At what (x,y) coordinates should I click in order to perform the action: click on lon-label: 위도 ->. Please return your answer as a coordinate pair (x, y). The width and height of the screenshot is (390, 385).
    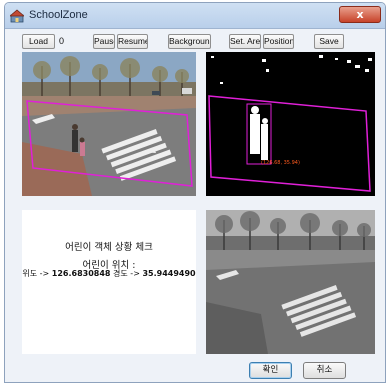
    Looking at the image, I should click on (37, 273).